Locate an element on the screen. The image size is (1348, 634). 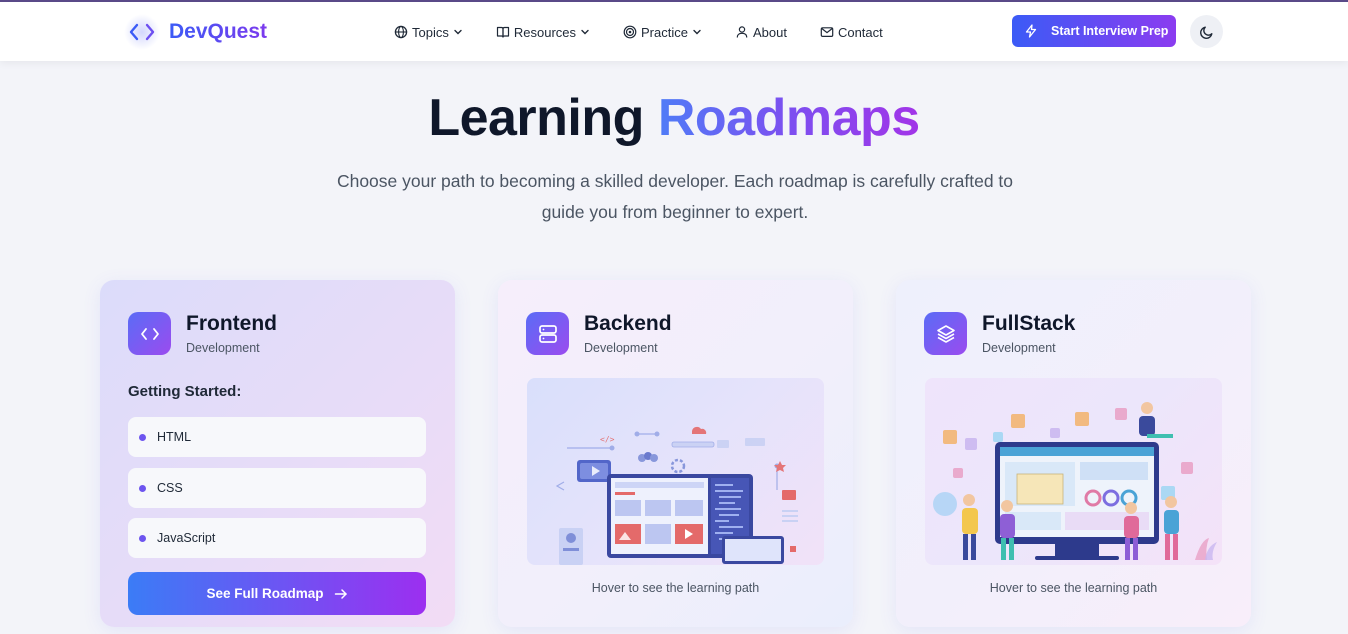
nav-item-about: About is located at coordinates (761, 32).